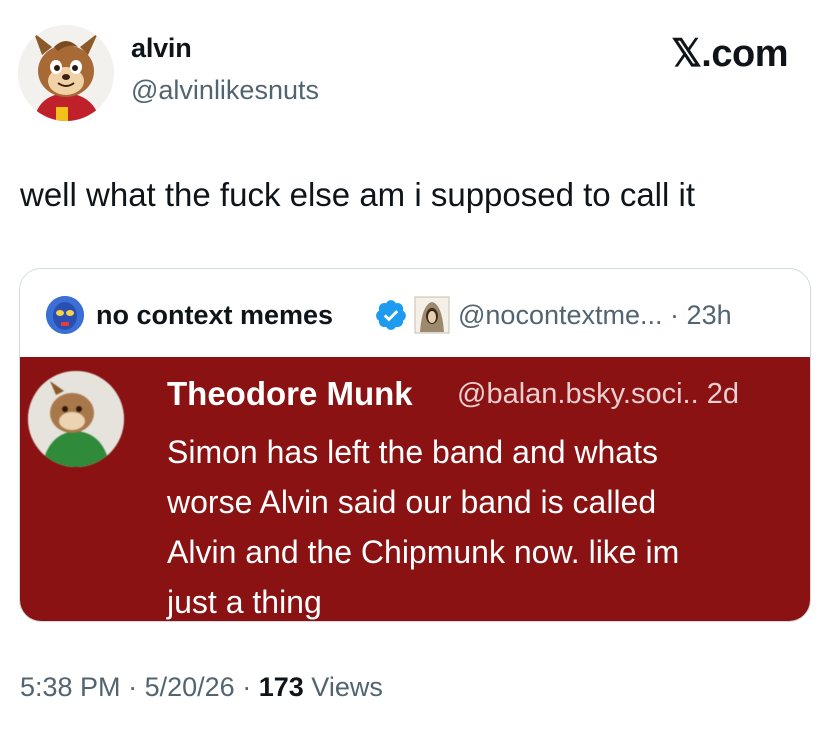 This screenshot has width=828, height=736. I want to click on media-text-line: Simon has left the band and whats, so click(412, 452).